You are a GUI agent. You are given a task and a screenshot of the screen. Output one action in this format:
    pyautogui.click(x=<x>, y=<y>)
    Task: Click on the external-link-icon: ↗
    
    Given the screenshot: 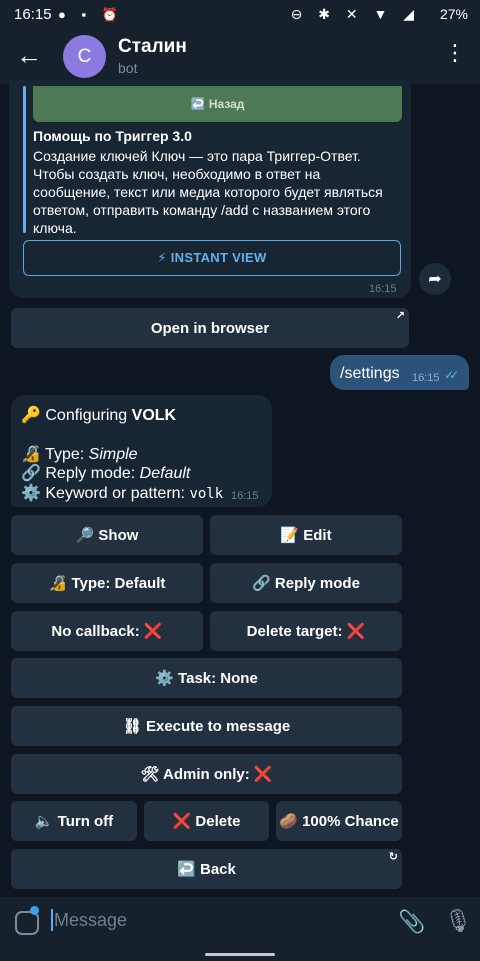 What is the action you would take?
    pyautogui.click(x=400, y=316)
    